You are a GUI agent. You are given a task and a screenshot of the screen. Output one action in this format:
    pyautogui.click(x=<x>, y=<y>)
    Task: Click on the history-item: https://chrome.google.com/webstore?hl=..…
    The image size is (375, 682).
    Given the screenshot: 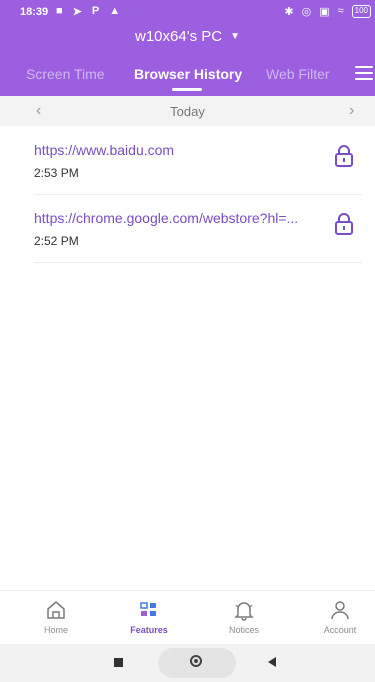 What is the action you would take?
    pyautogui.click(x=198, y=228)
    